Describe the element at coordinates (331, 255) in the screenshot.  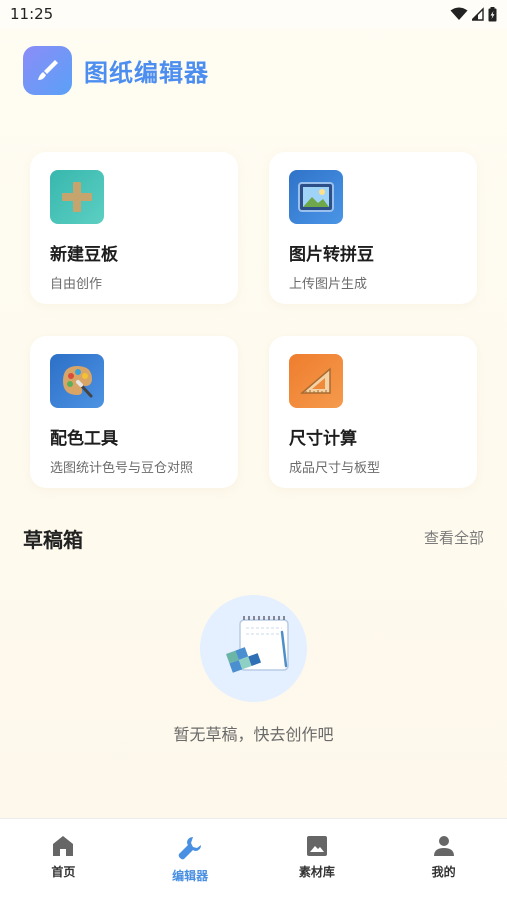
I see `card-title: 图片转拼豆` at that location.